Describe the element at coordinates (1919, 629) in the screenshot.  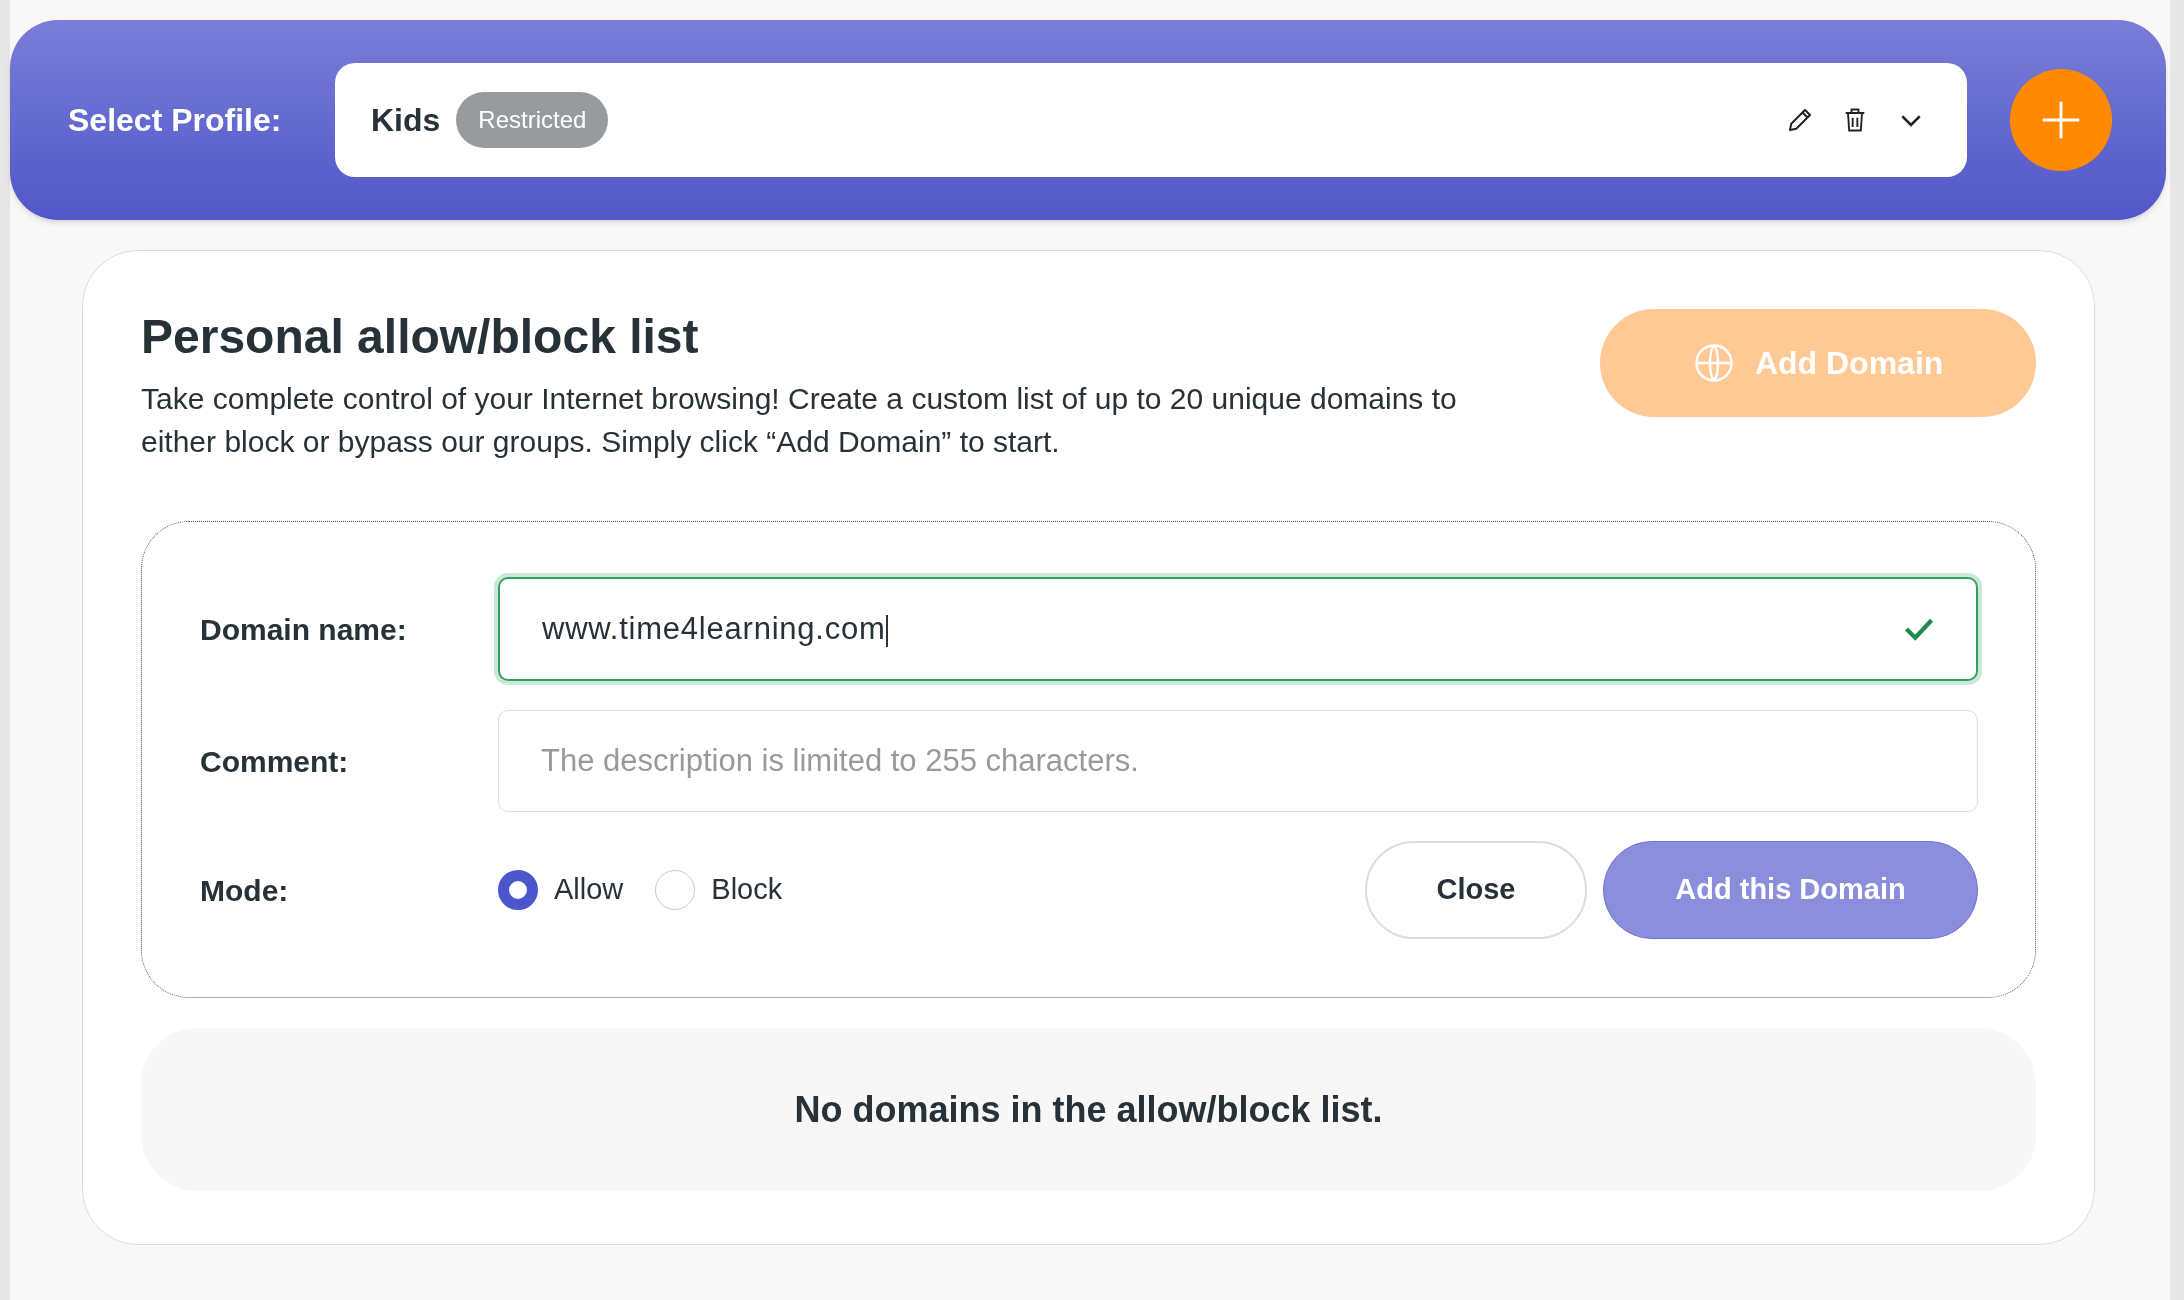
I see `checkmark-icon` at that location.